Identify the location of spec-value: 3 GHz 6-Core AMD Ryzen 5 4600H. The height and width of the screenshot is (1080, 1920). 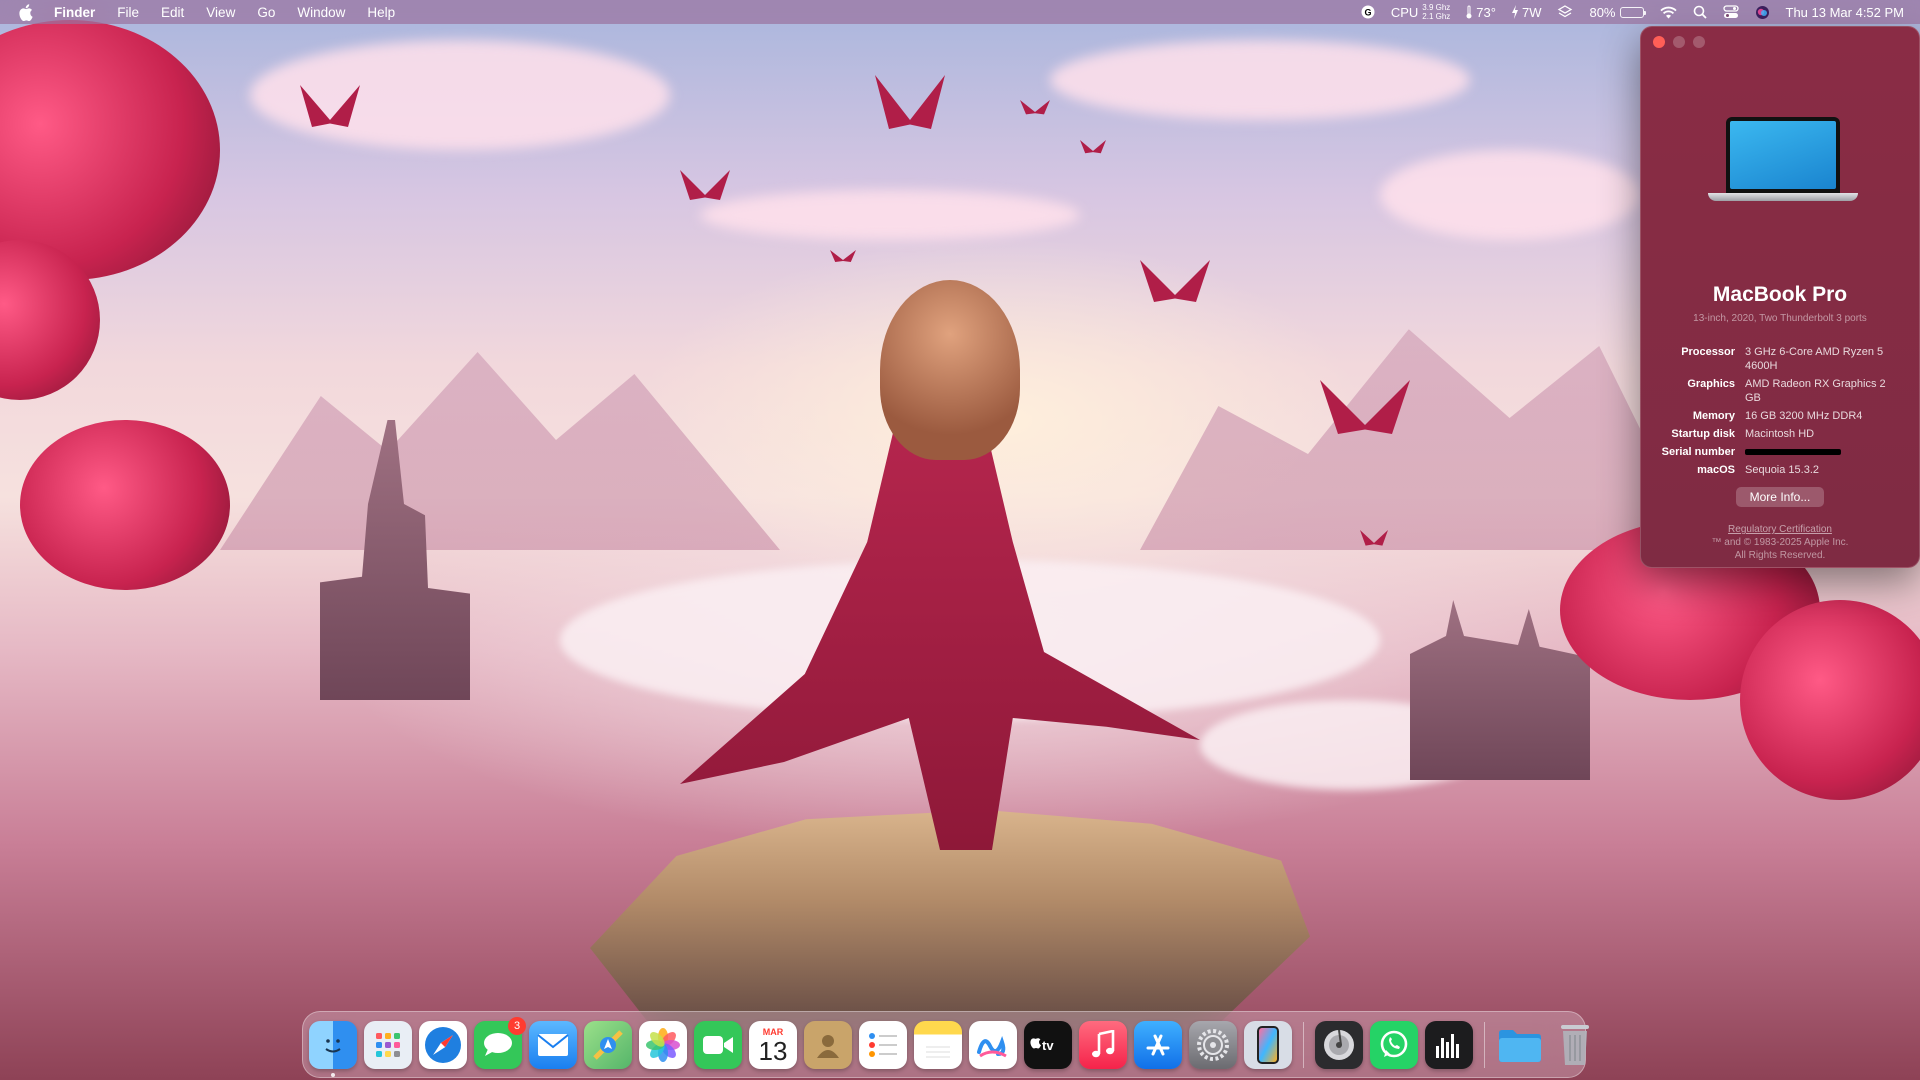
(1814, 359).